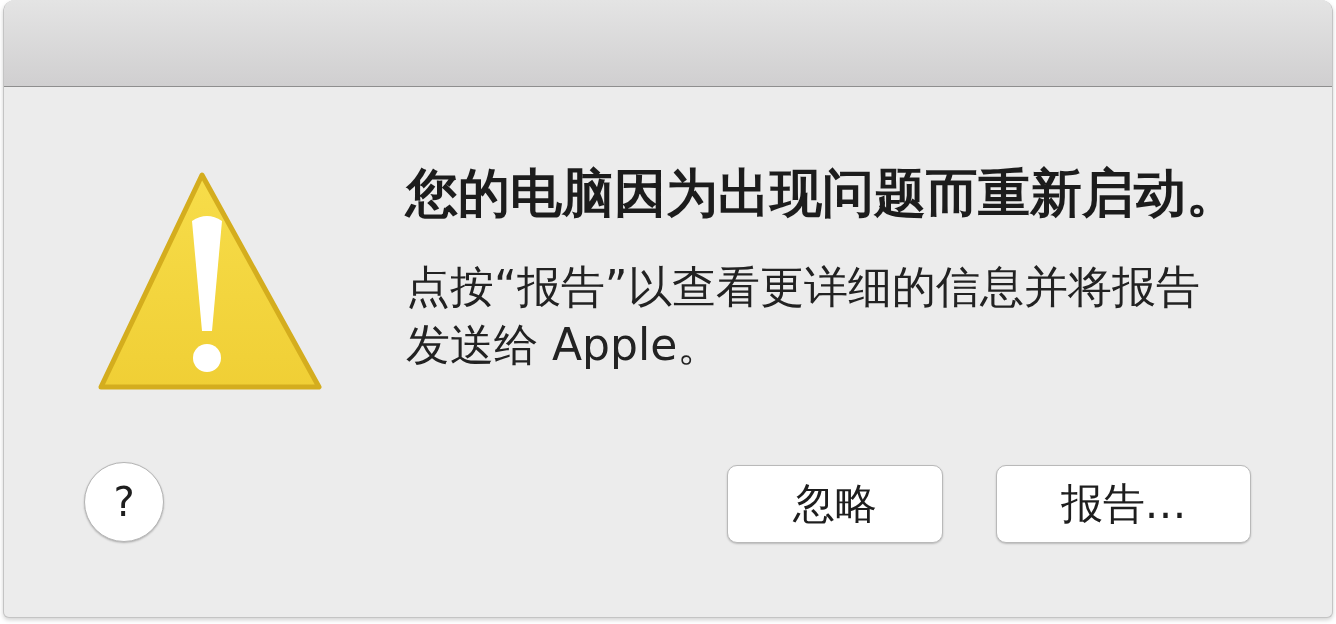 The width and height of the screenshot is (1336, 624). What do you see at coordinates (822, 193) in the screenshot?
I see `alert-title: 您的电脑因为出现问题而重新启动。` at bounding box center [822, 193].